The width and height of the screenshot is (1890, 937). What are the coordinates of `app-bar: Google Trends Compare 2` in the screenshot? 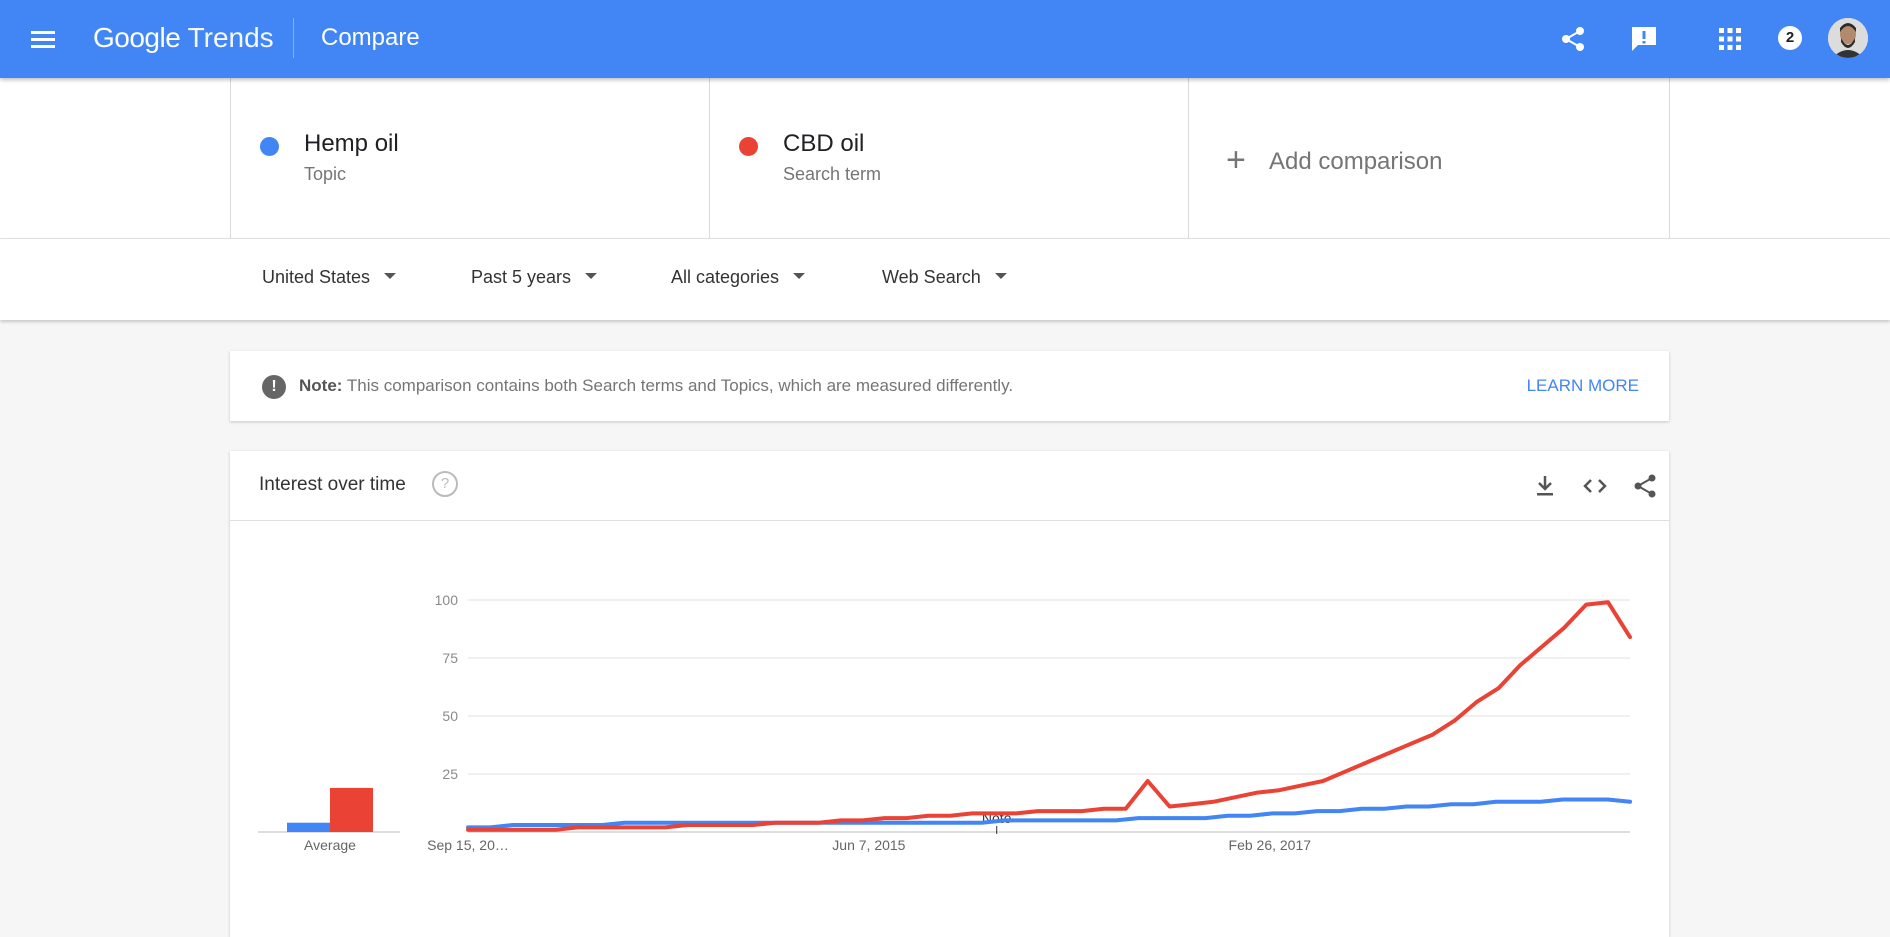 It's located at (945, 39).